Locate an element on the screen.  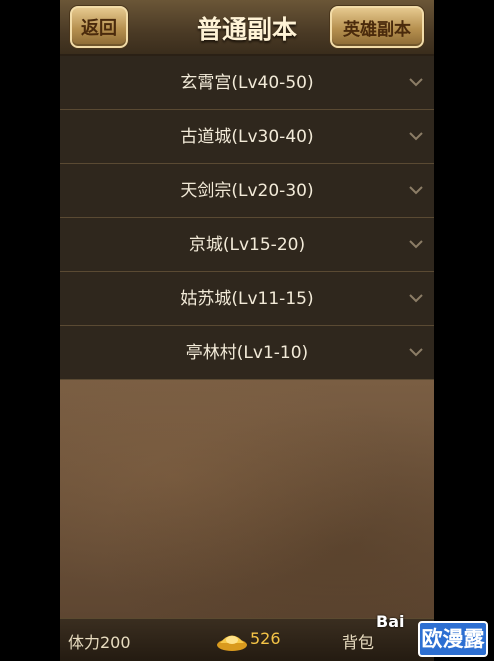
dungeon-label: 京城(Lv15-20) is located at coordinates (247, 245).